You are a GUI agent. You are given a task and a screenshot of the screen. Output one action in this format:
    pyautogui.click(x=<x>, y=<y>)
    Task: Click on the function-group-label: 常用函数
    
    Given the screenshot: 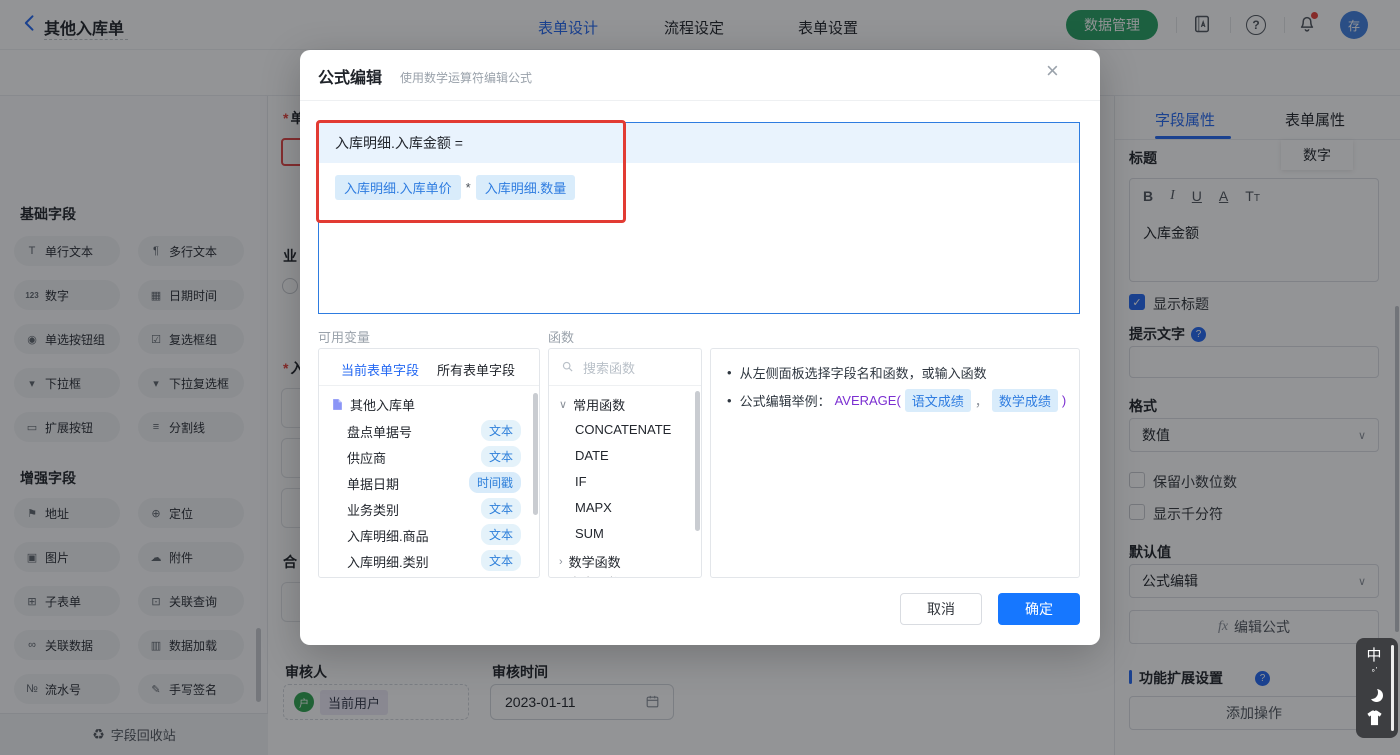 What is the action you would take?
    pyautogui.click(x=599, y=405)
    